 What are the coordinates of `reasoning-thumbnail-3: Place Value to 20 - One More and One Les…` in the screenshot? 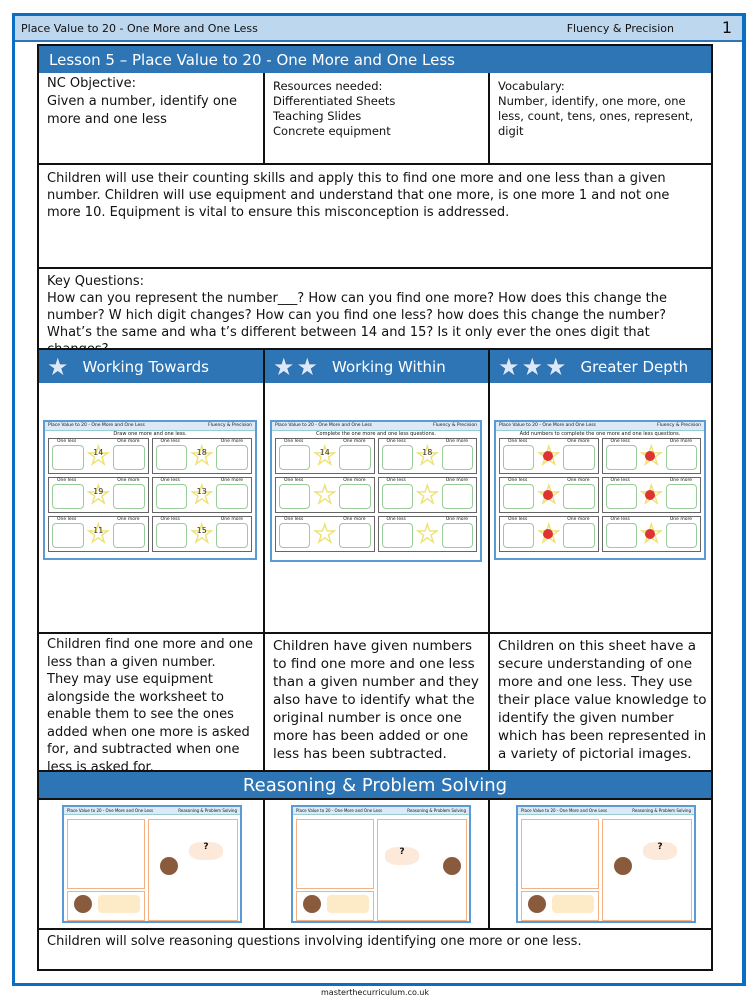 It's located at (606, 864).